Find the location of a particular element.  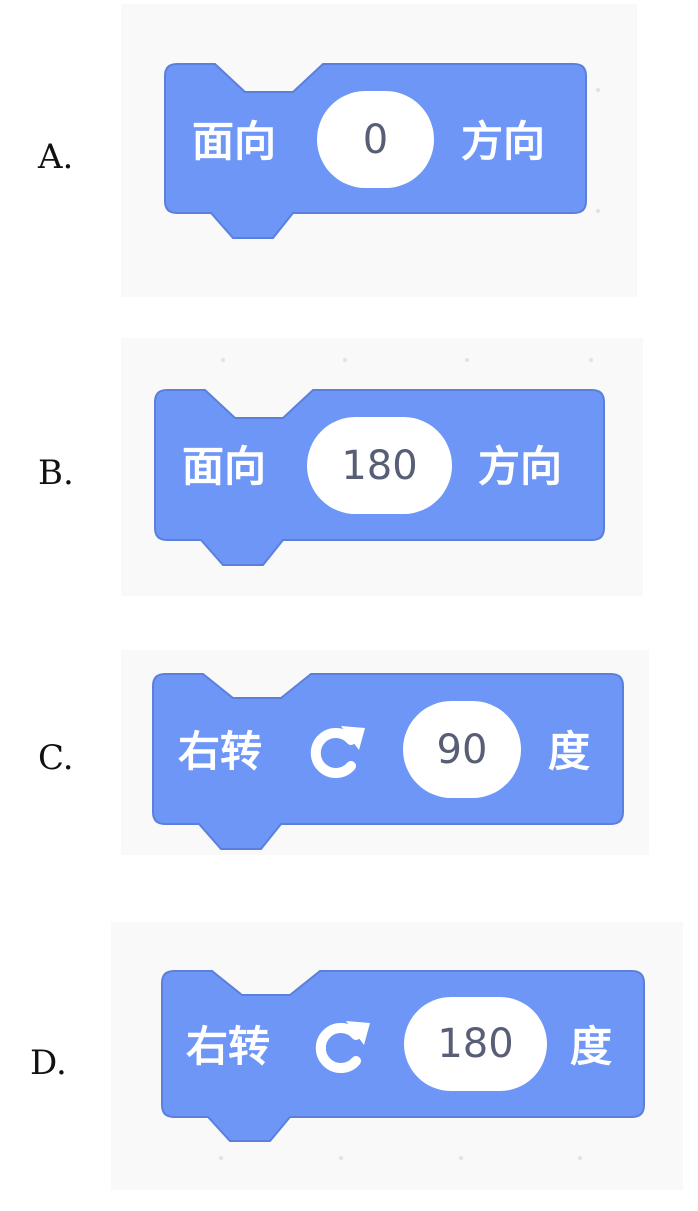

degrees-input: 180 is located at coordinates (475, 1044).